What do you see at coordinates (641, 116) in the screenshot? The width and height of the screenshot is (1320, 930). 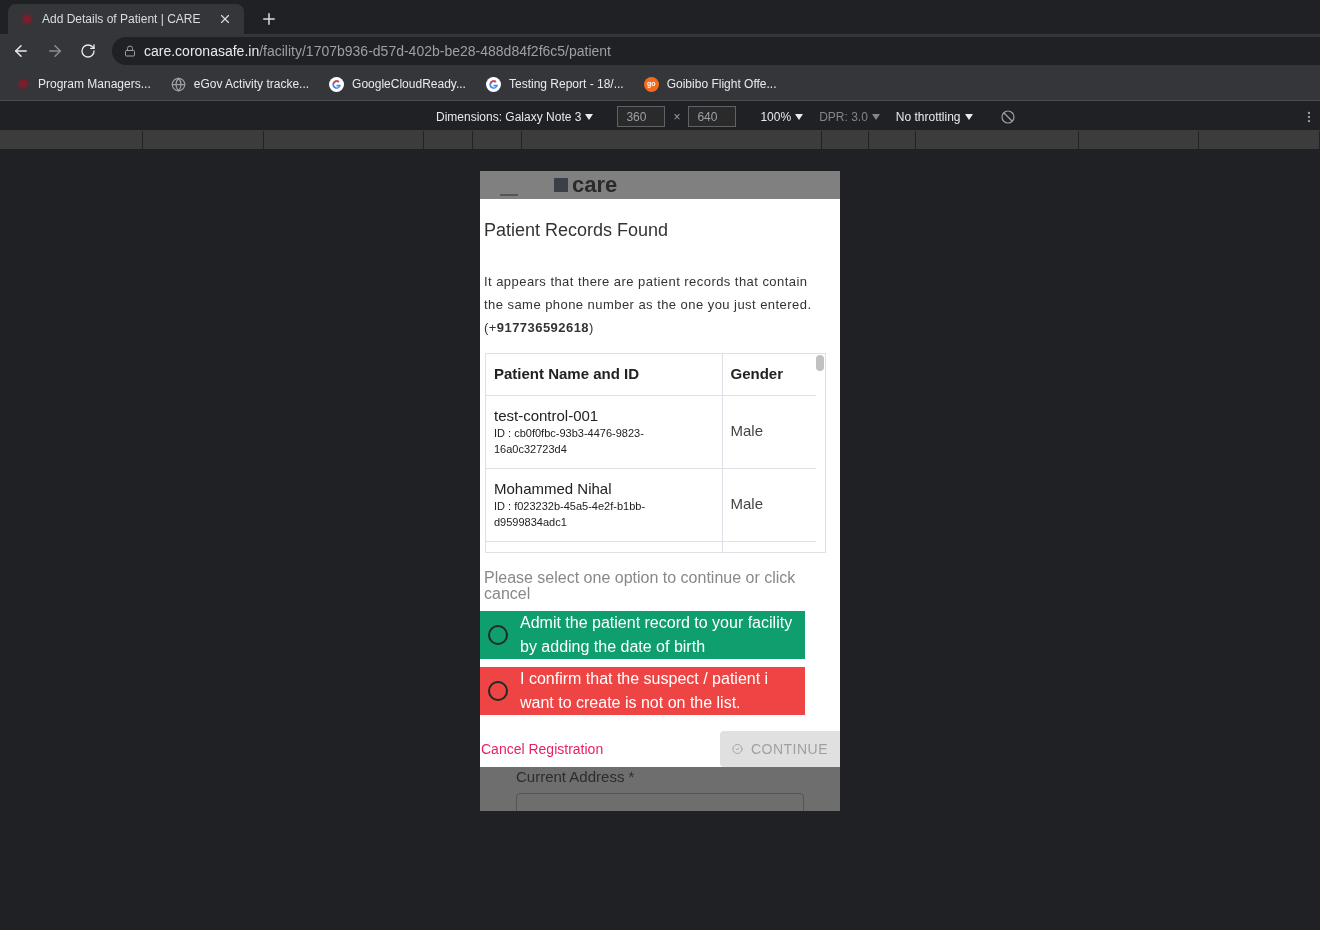 I see `width-field: 360` at bounding box center [641, 116].